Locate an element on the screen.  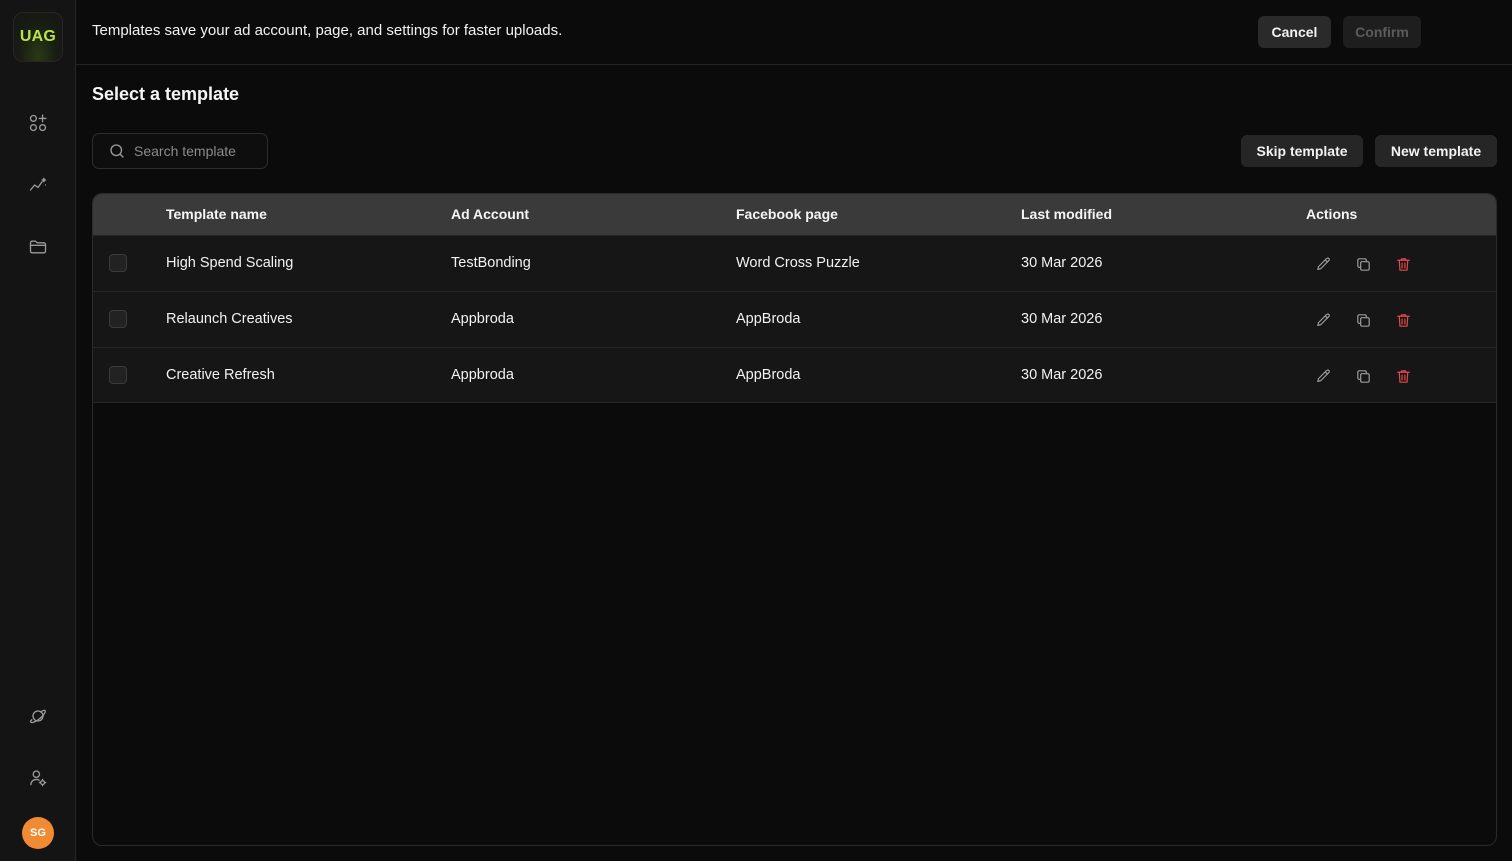
column-header-ad-account: Ad Account is located at coordinates (490, 214).